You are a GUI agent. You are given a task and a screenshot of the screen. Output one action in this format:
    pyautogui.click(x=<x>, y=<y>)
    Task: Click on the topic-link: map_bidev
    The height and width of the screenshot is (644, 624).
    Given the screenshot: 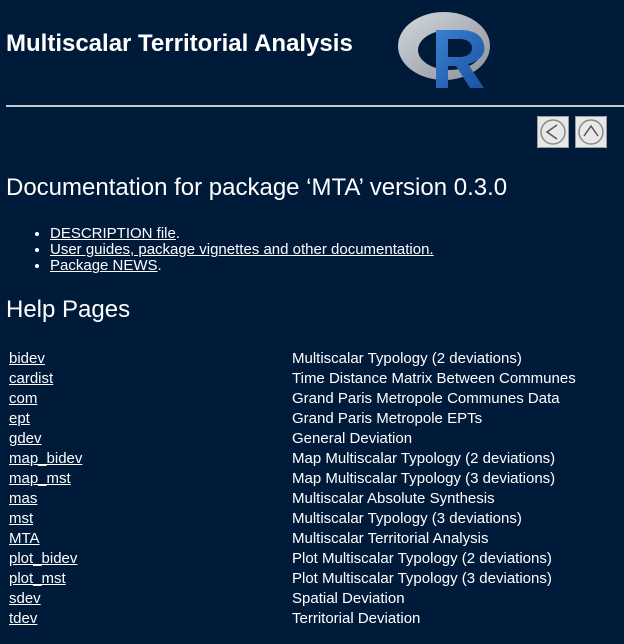 What is the action you would take?
    pyautogui.click(x=45, y=458)
    